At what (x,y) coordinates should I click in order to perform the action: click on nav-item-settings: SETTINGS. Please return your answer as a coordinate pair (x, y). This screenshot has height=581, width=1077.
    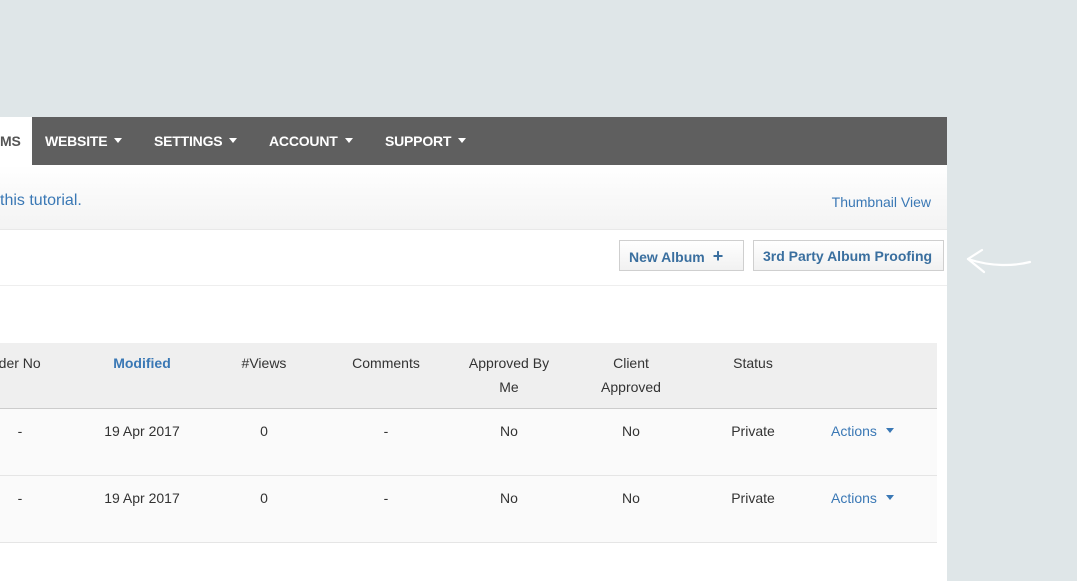
    Looking at the image, I should click on (196, 141).